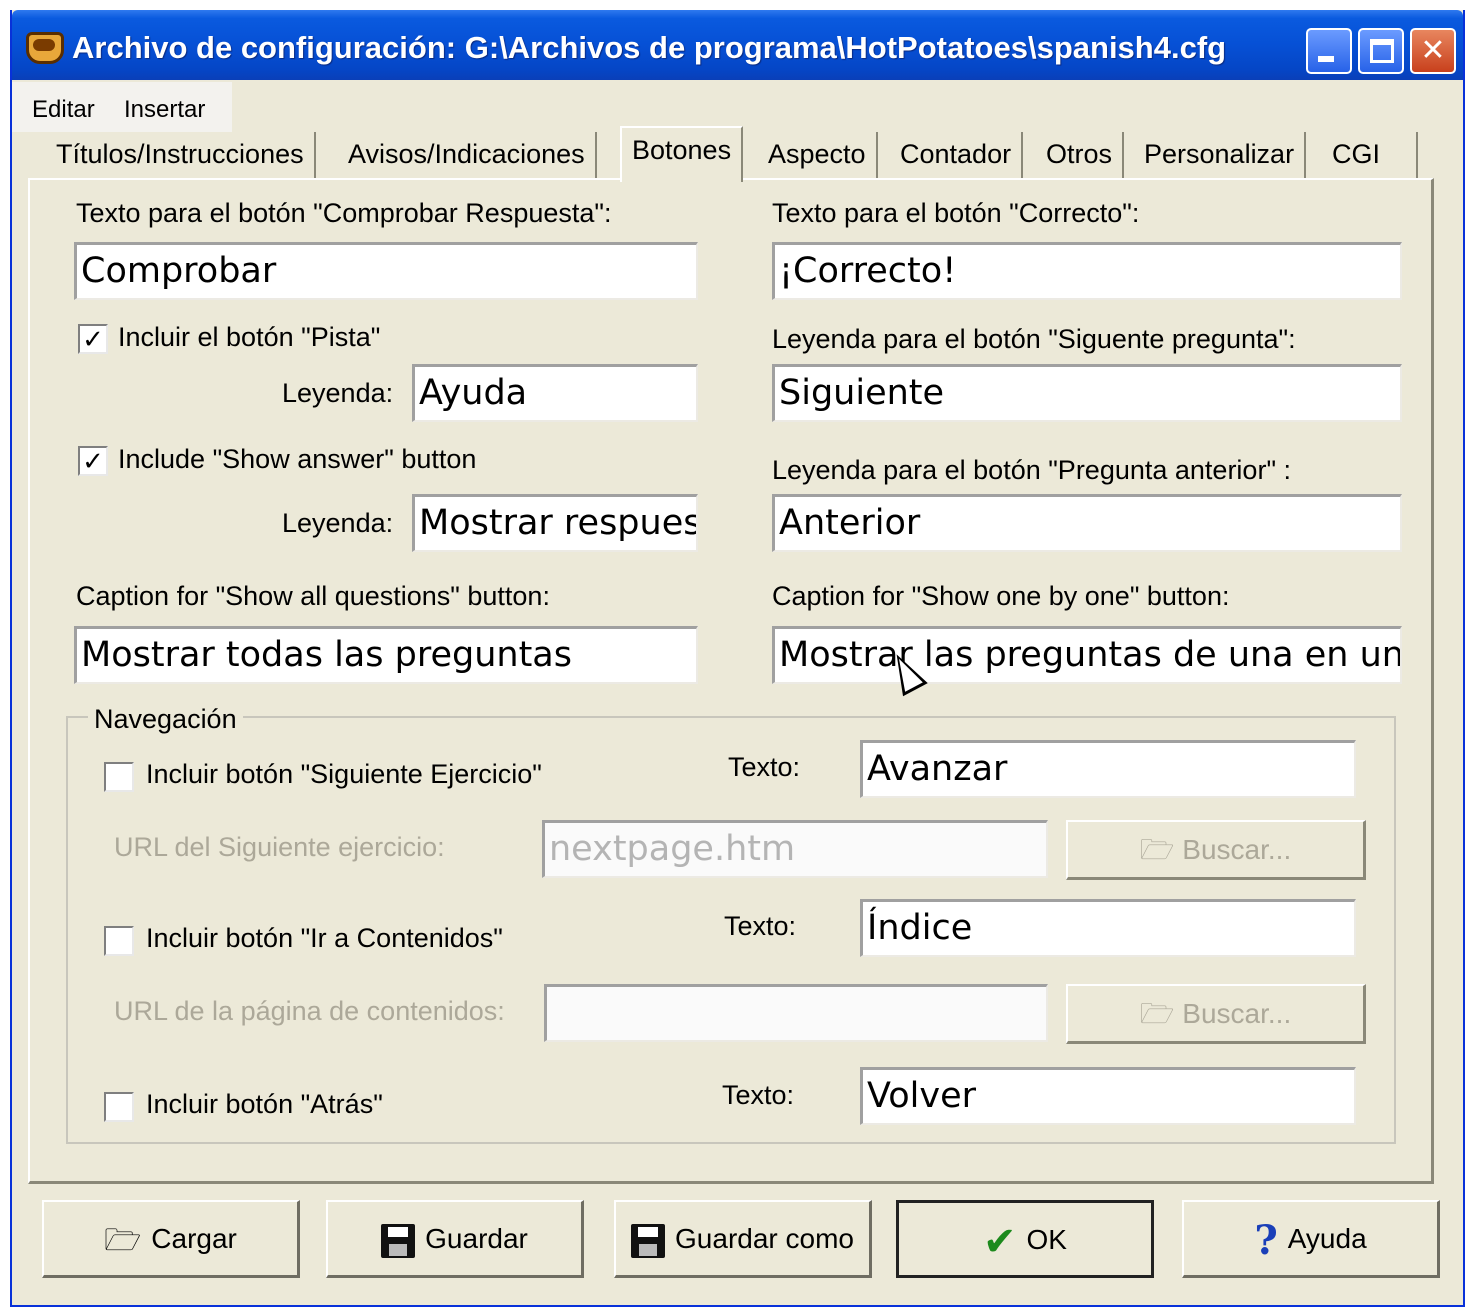 This screenshot has height=1307, width=1465. What do you see at coordinates (1326, 59) in the screenshot?
I see `minimize-icon` at bounding box center [1326, 59].